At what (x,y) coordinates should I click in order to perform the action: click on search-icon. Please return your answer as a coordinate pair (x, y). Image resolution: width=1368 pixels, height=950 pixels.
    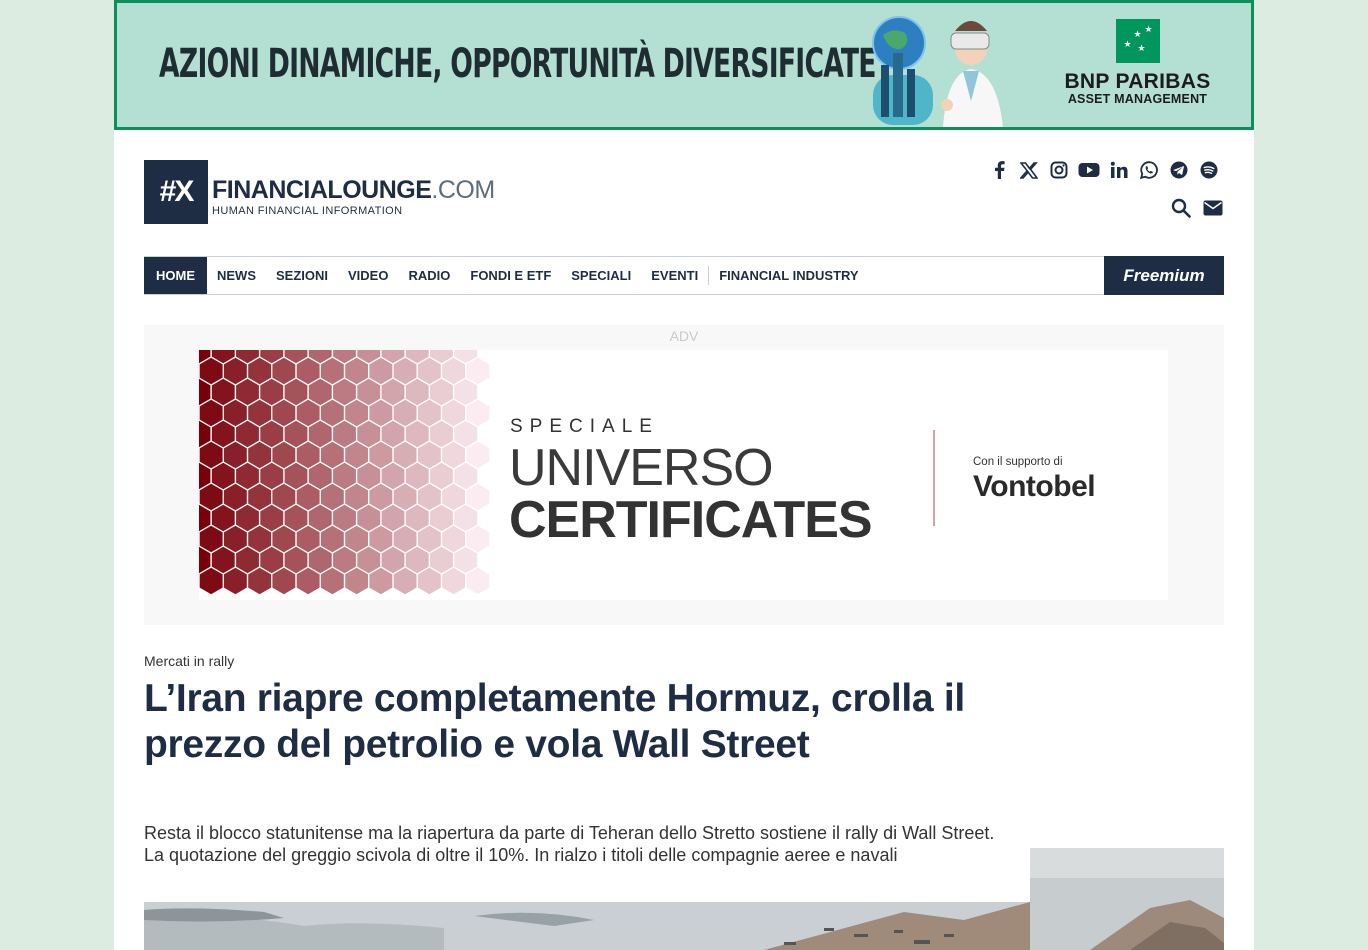
    Looking at the image, I should click on (1181, 208).